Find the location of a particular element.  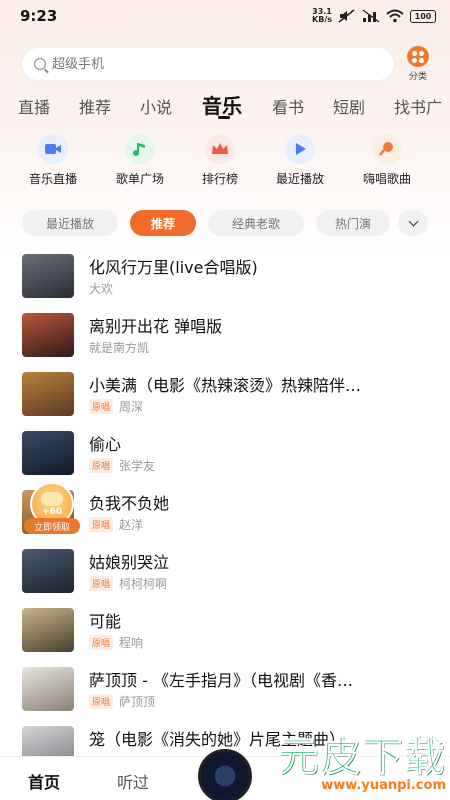

quick-sing-songs: 嗨唱歌曲 is located at coordinates (387, 160).